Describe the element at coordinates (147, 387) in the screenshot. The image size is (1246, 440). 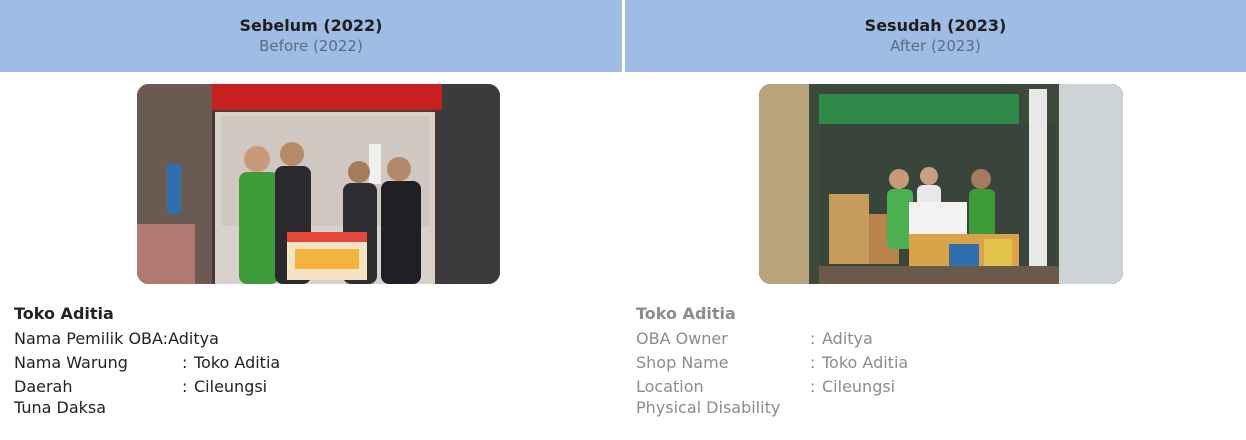
I see `info-row: Daerah : Cileungsi` at that location.